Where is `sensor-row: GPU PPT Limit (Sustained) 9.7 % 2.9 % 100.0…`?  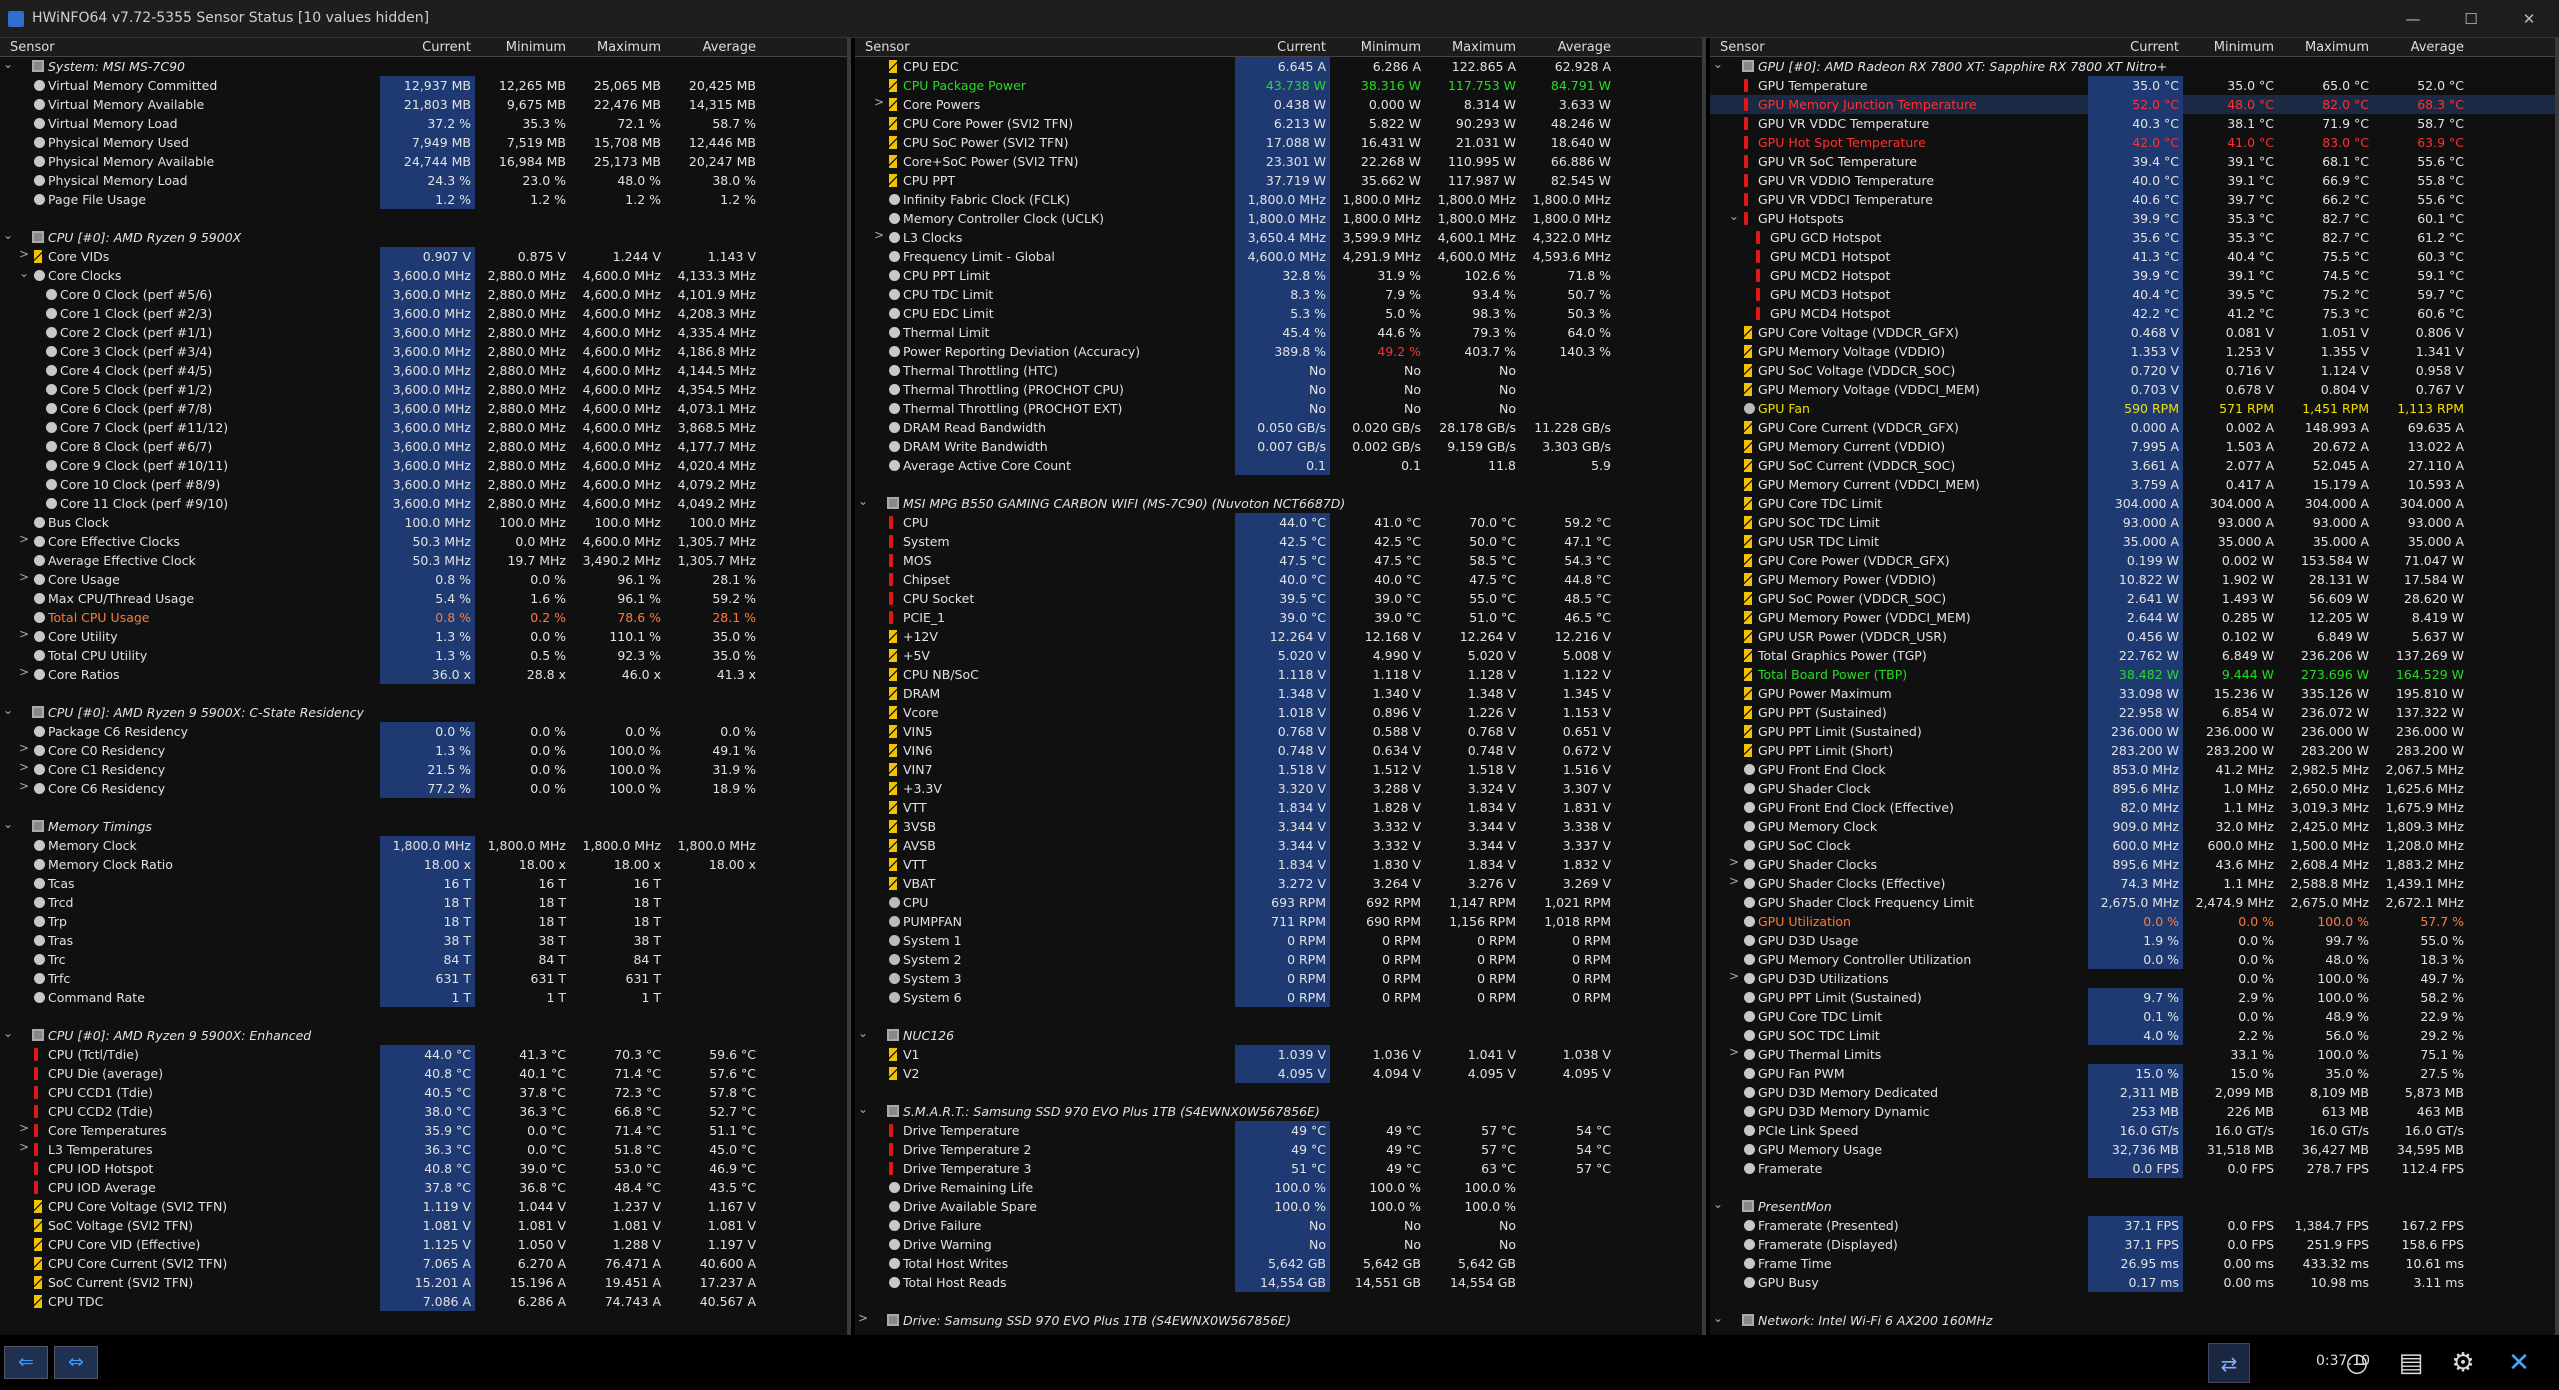 sensor-row: GPU PPT Limit (Sustained) 9.7 % 2.9 % 100.0… is located at coordinates (2132, 997).